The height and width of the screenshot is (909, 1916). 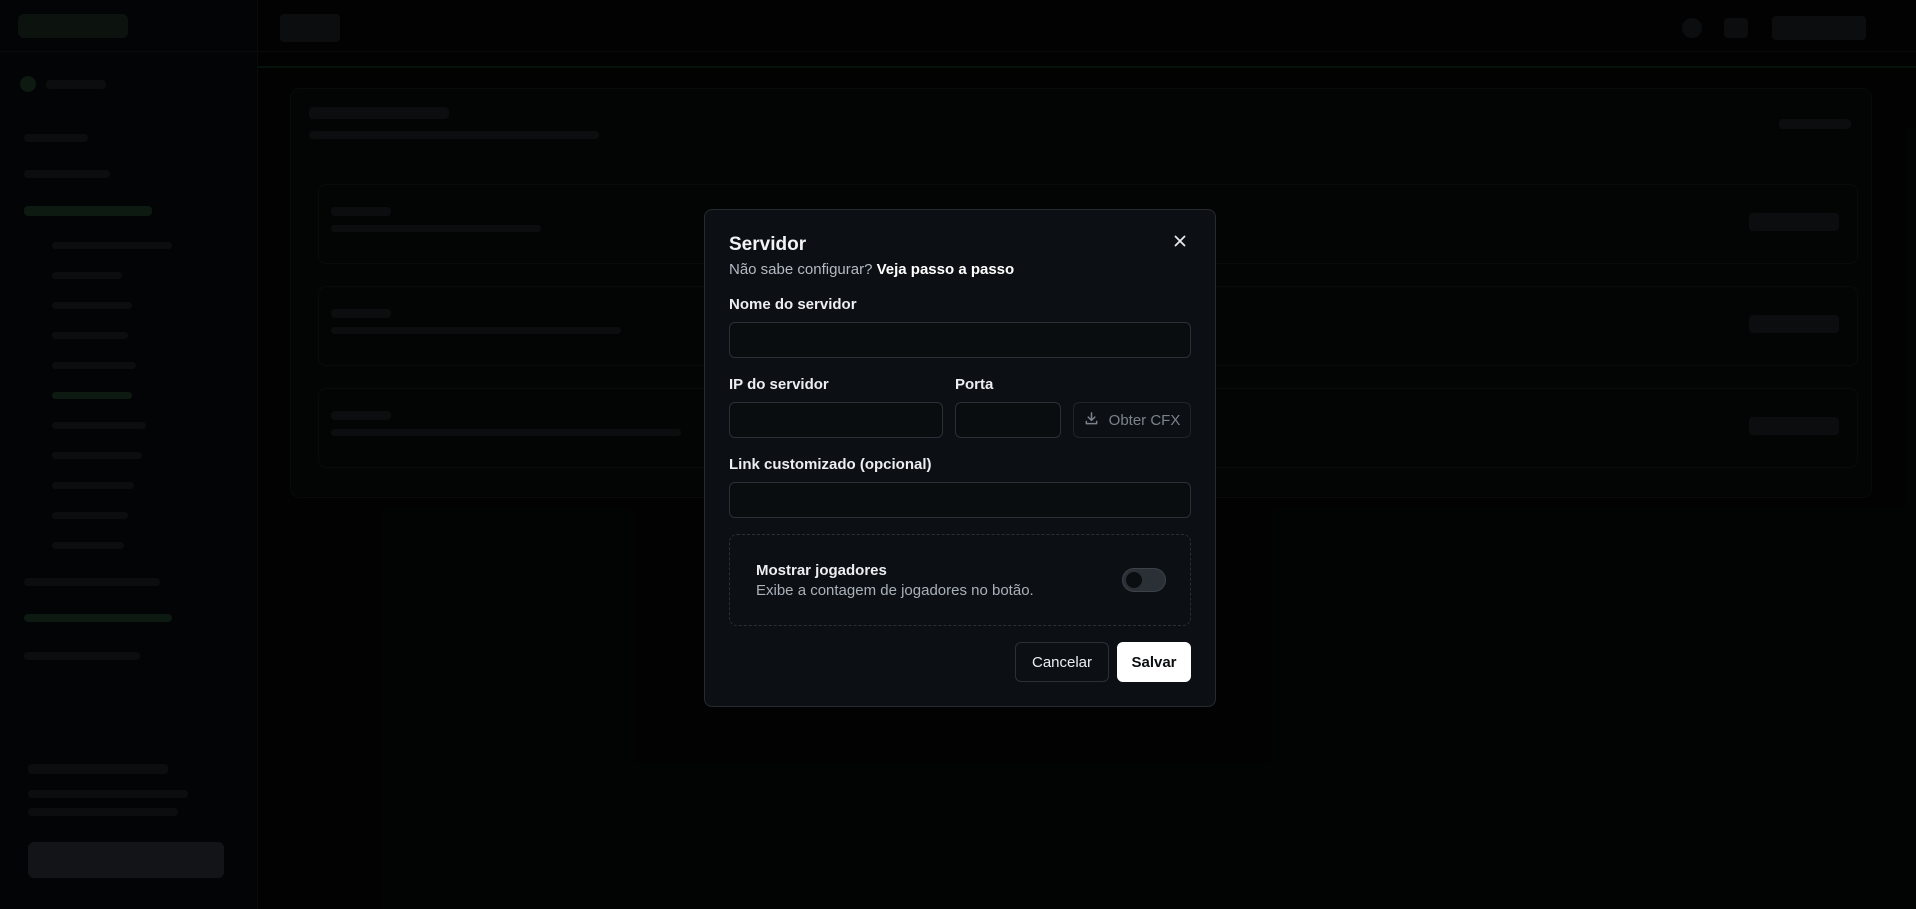 I want to click on dialog-subtitle: Não sabe configurar? Veja passo a passo, so click(x=871, y=269).